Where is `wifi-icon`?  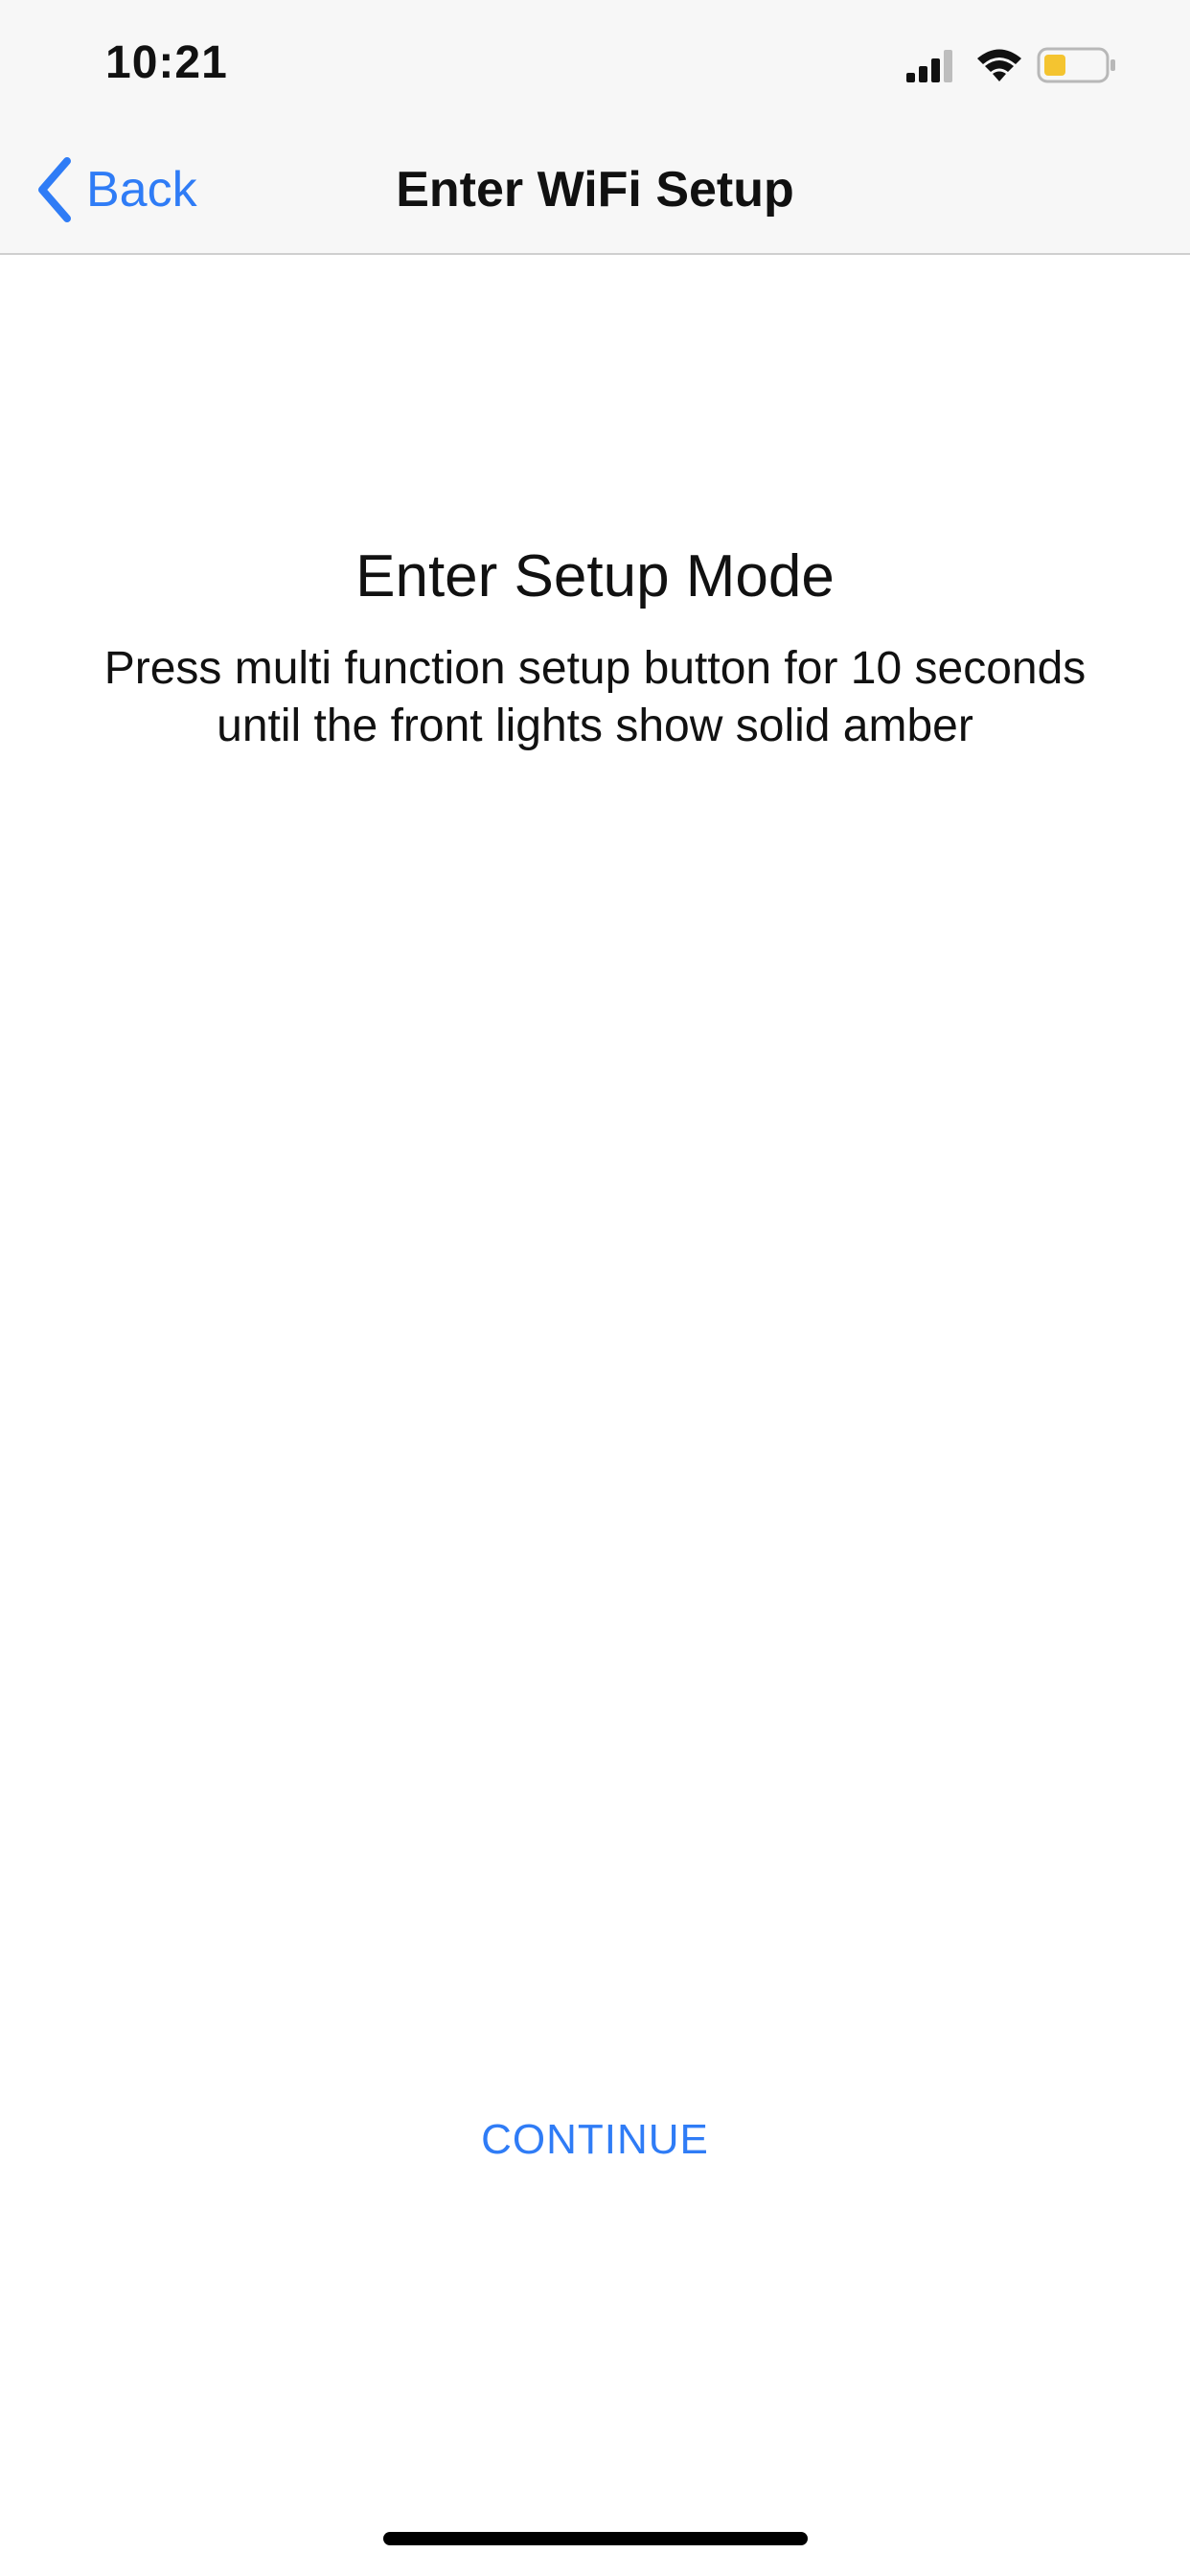 wifi-icon is located at coordinates (999, 65).